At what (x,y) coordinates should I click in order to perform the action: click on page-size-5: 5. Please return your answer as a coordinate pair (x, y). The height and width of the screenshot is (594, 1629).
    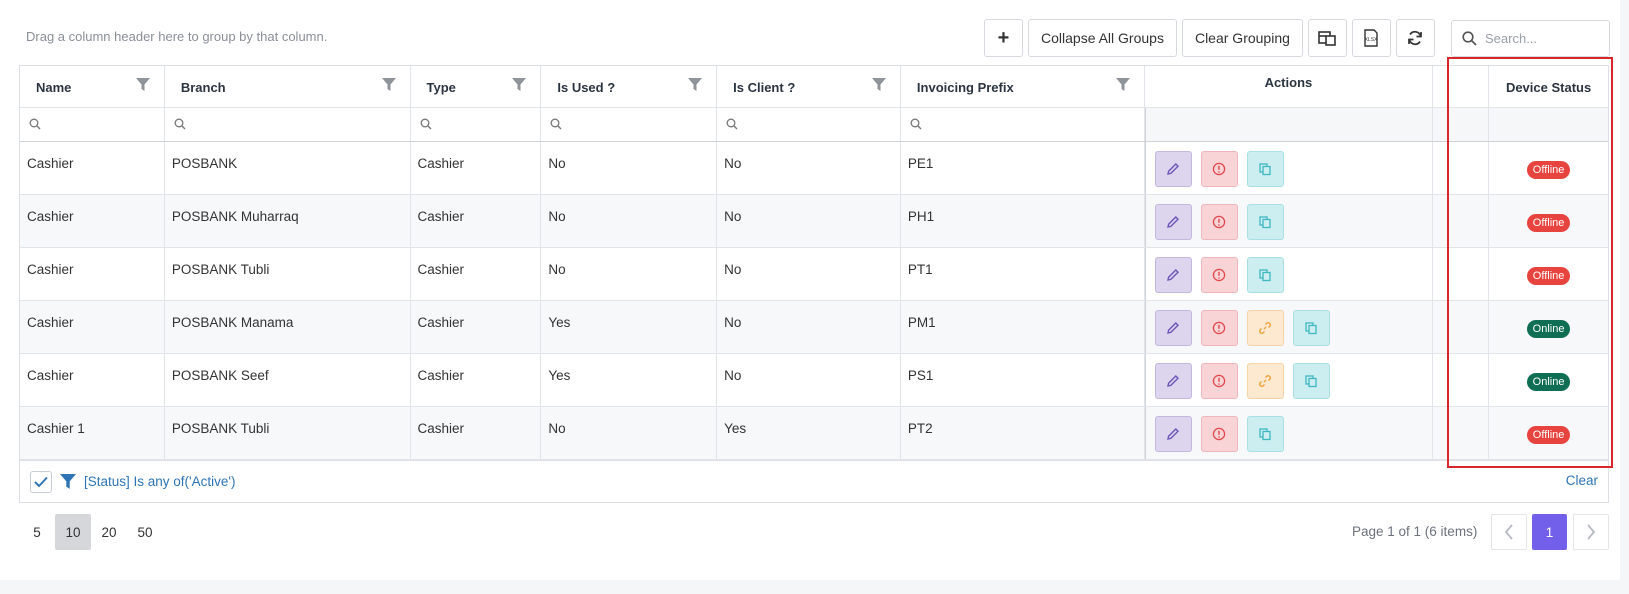
    Looking at the image, I should click on (37, 532).